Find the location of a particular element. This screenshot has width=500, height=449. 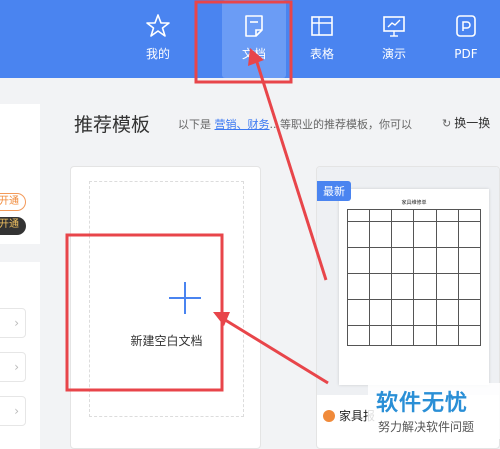

nav-mine: 我的 is located at coordinates (158, 39).